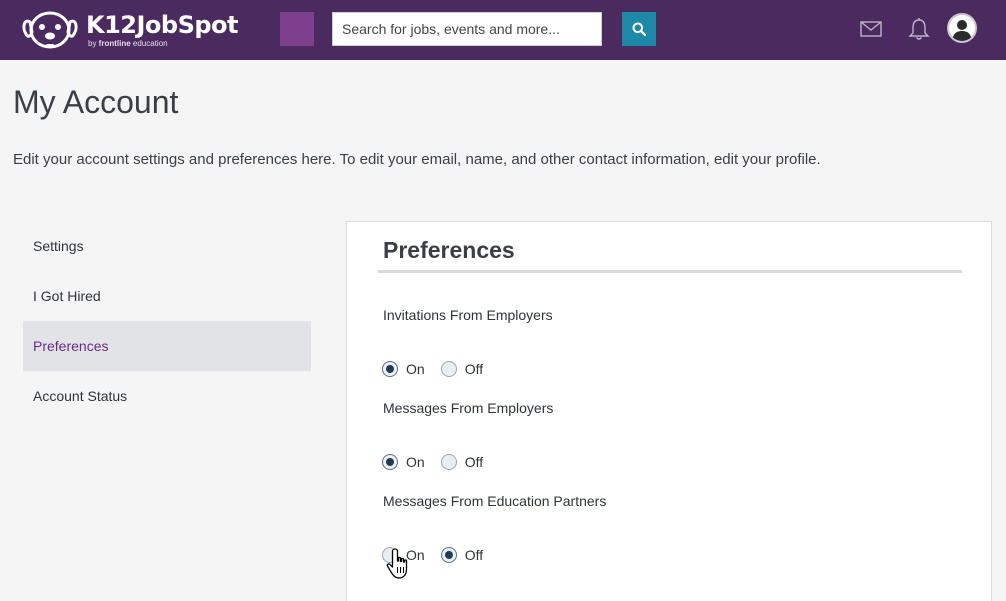 This screenshot has height=601, width=1006. What do you see at coordinates (468, 315) in the screenshot?
I see `pref-label-invitations-from-employers: Invitations From Employers` at bounding box center [468, 315].